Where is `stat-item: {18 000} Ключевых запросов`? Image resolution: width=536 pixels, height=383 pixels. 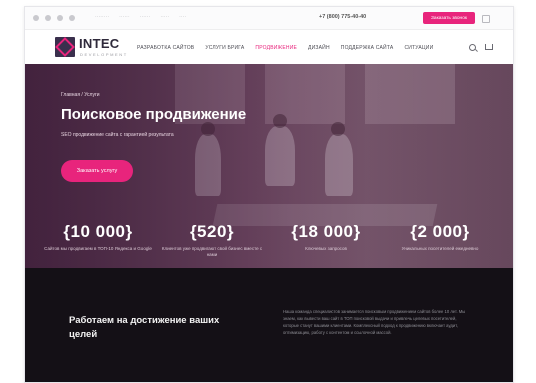
stat-item: {18 000} Ключевых запросов is located at coordinates (326, 237).